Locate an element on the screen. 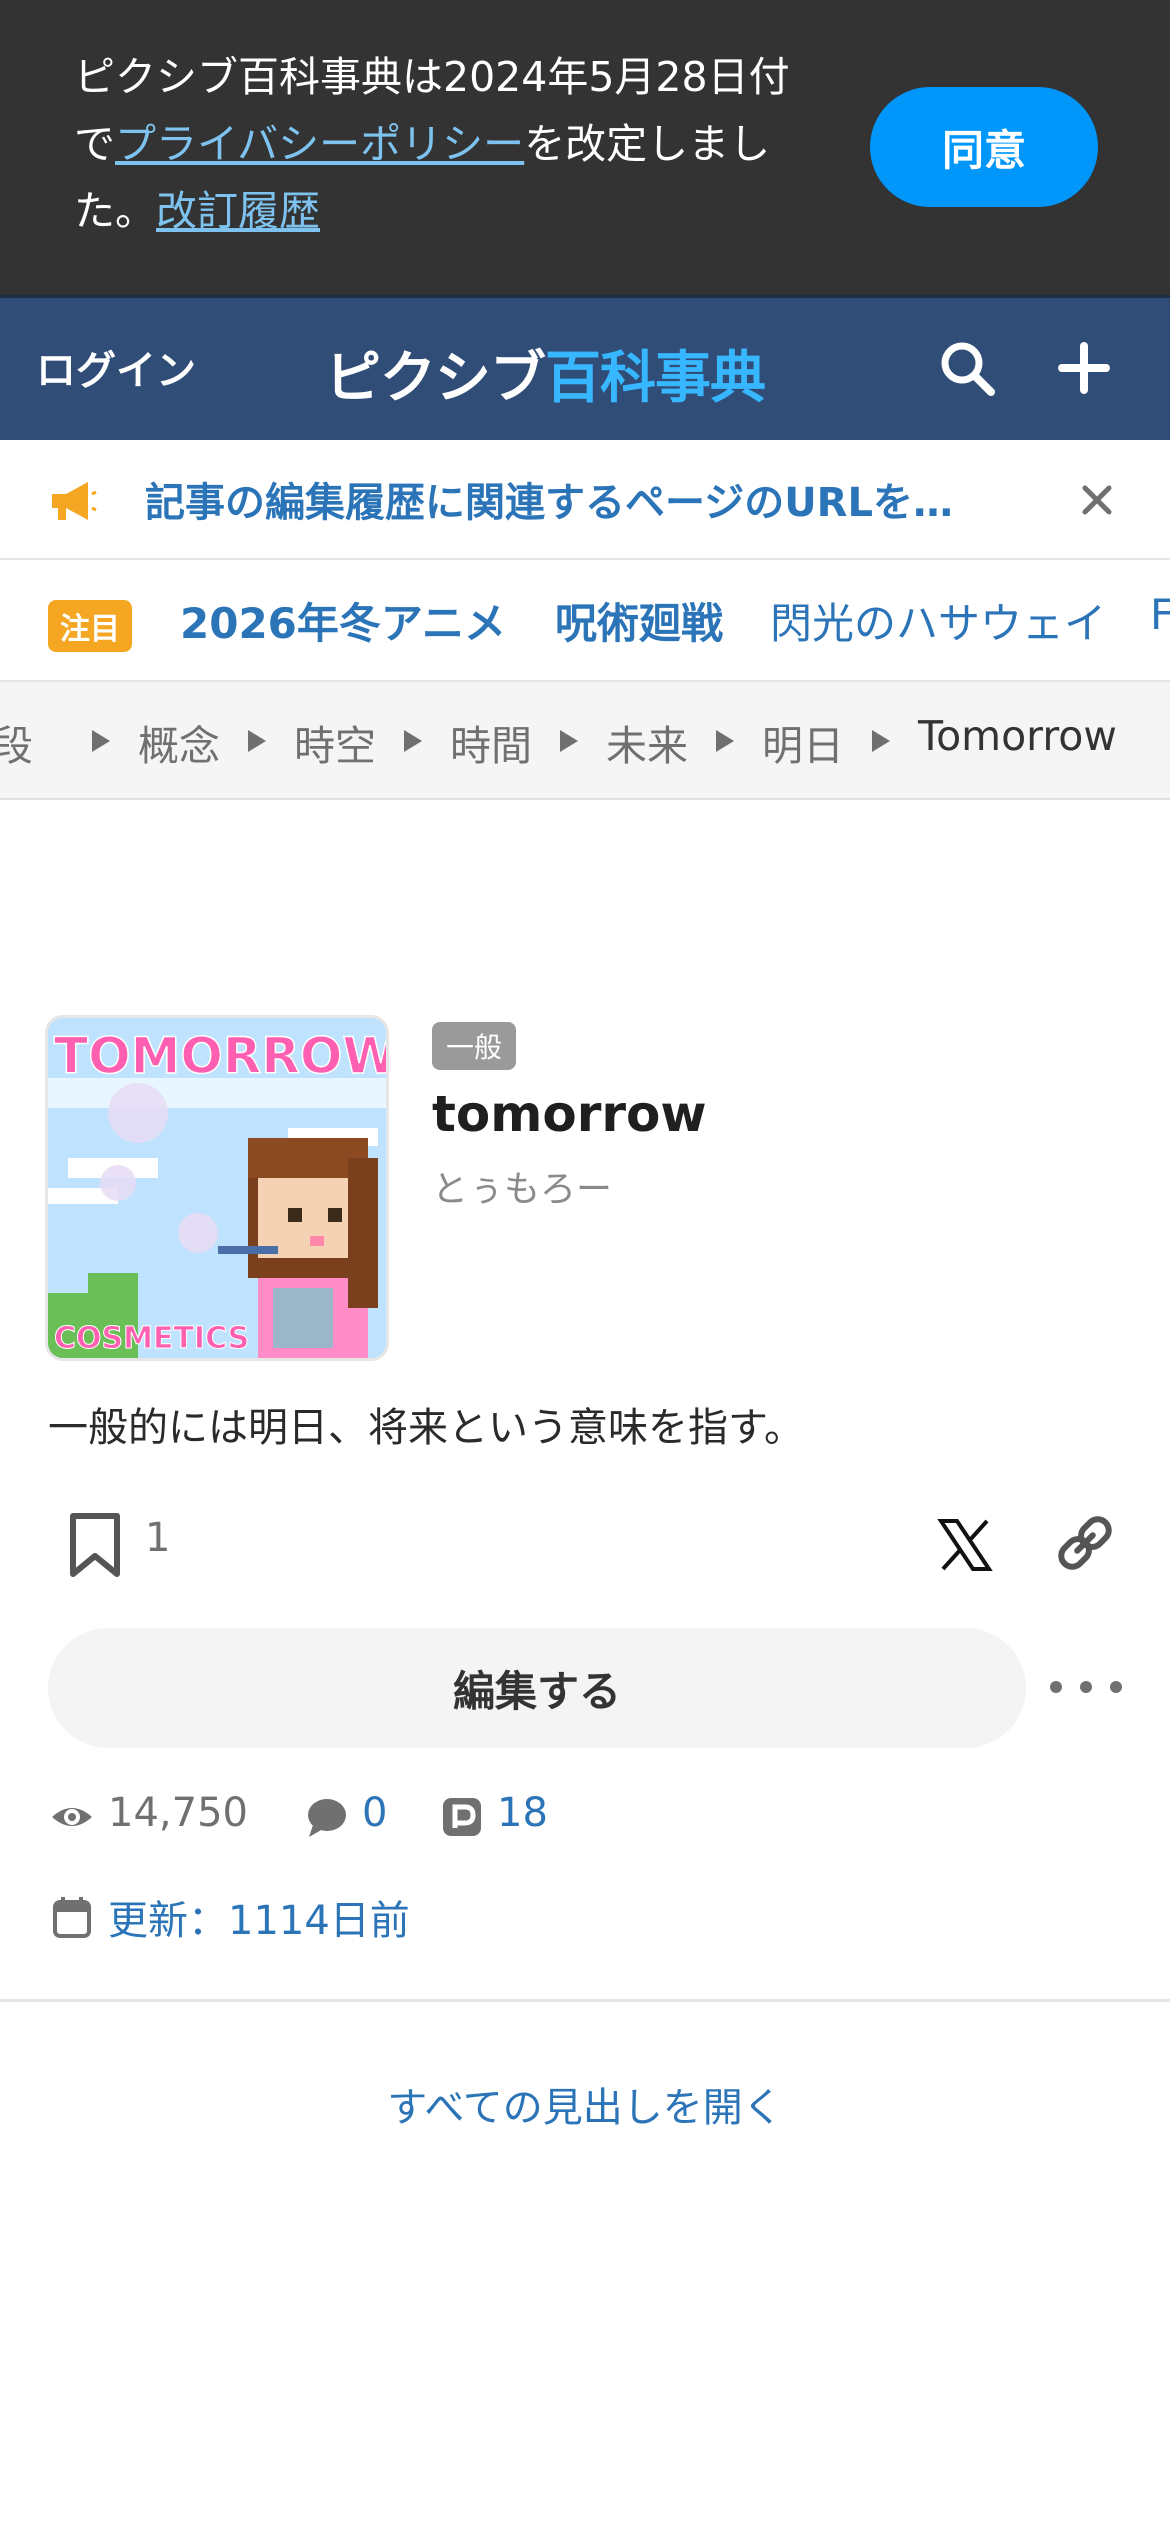  plus-icon is located at coordinates (1084, 368).